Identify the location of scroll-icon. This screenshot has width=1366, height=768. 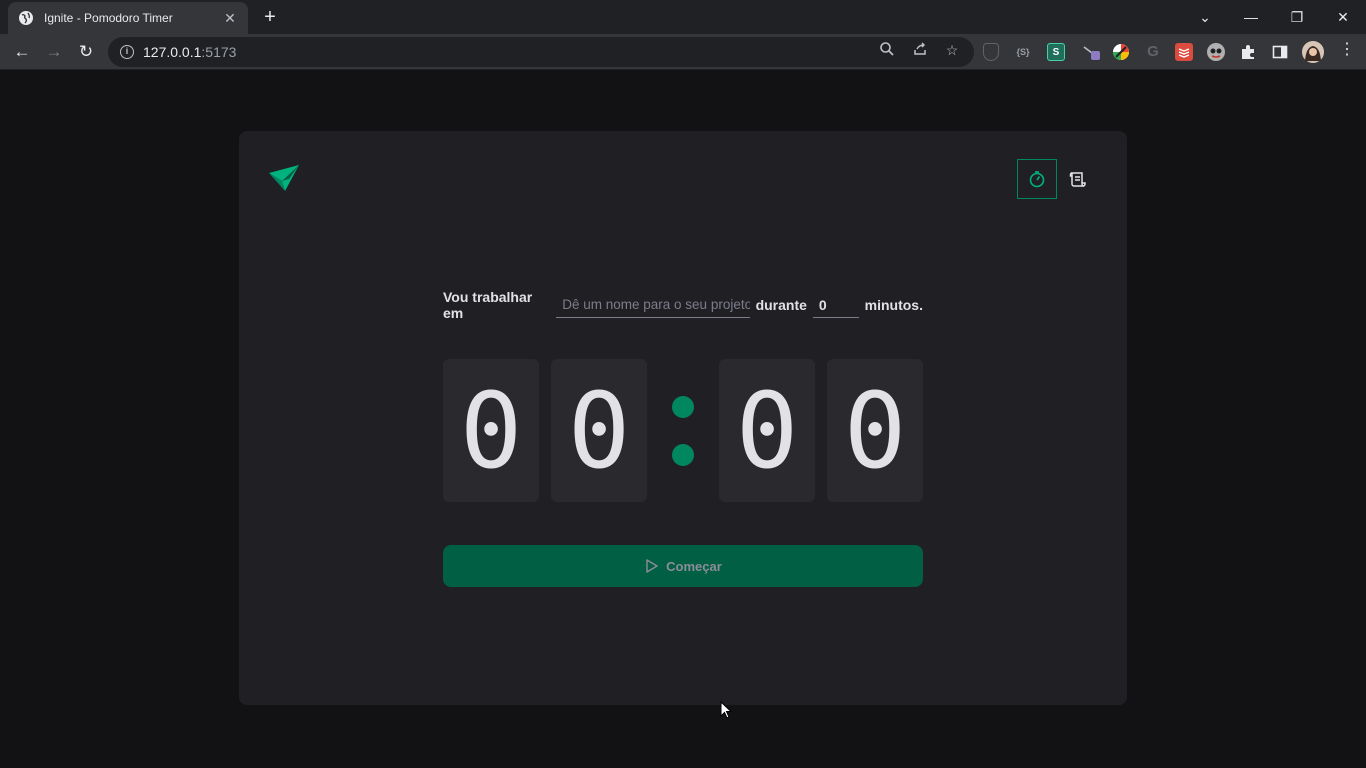
(1077, 179).